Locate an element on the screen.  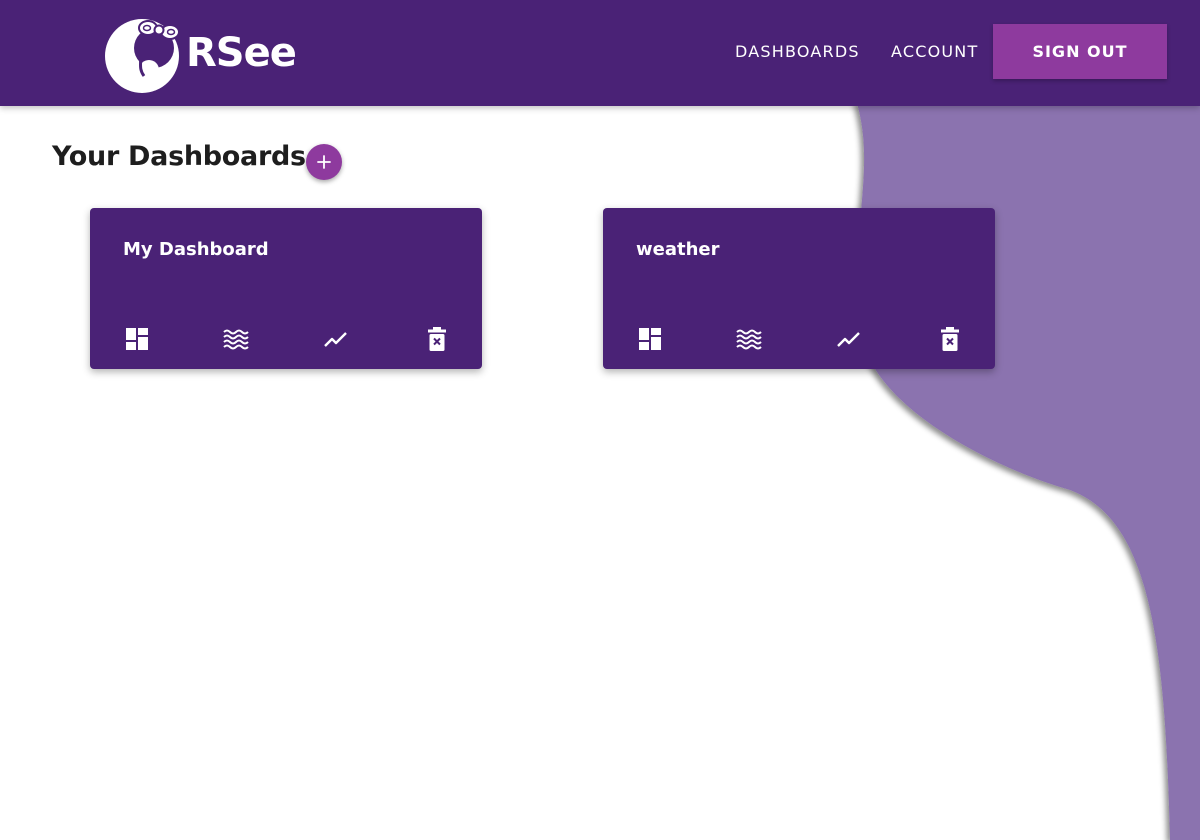
nav-account: ACCOUNT is located at coordinates (934, 51).